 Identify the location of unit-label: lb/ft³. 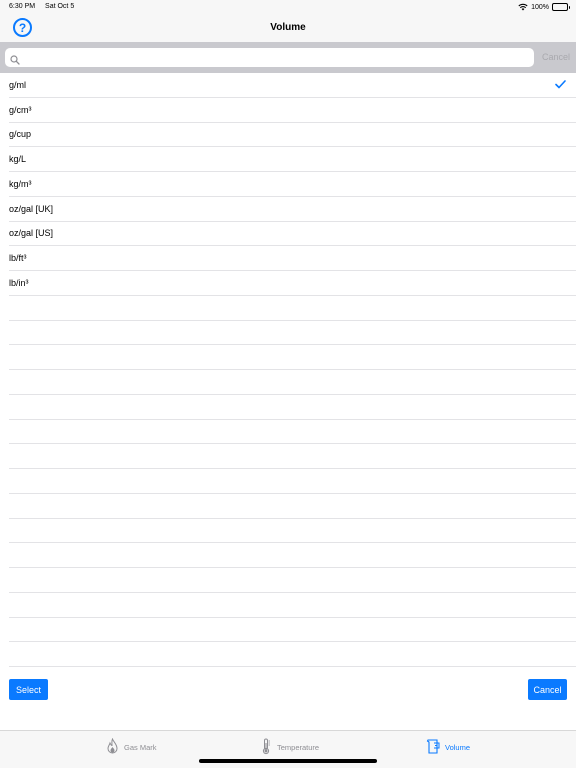
(18, 258).